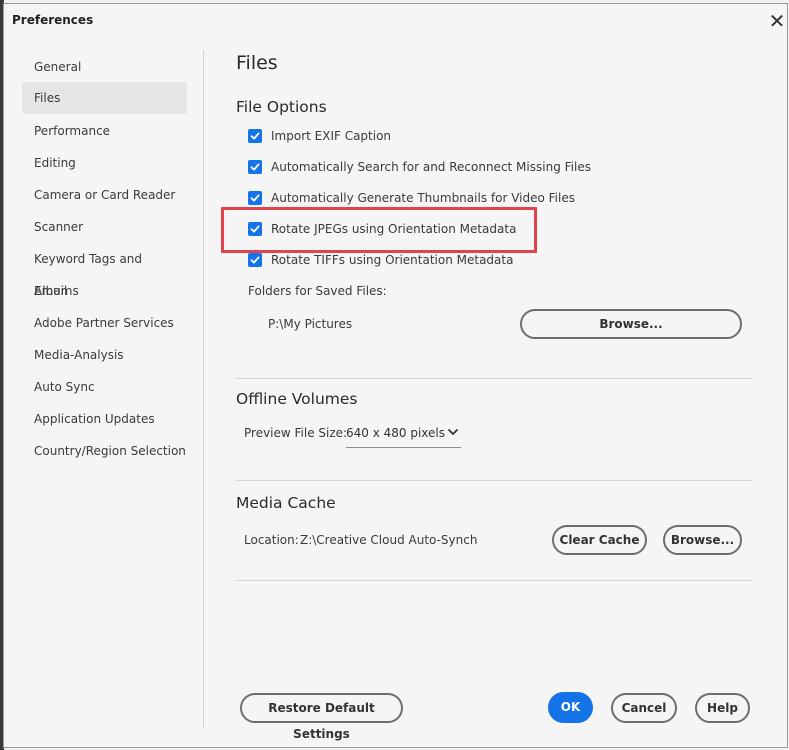 The height and width of the screenshot is (750, 789). Describe the element at coordinates (392, 260) in the screenshot. I see `rotate-tiffs-label: Rotate TIFFs using Orientation Metadata` at that location.